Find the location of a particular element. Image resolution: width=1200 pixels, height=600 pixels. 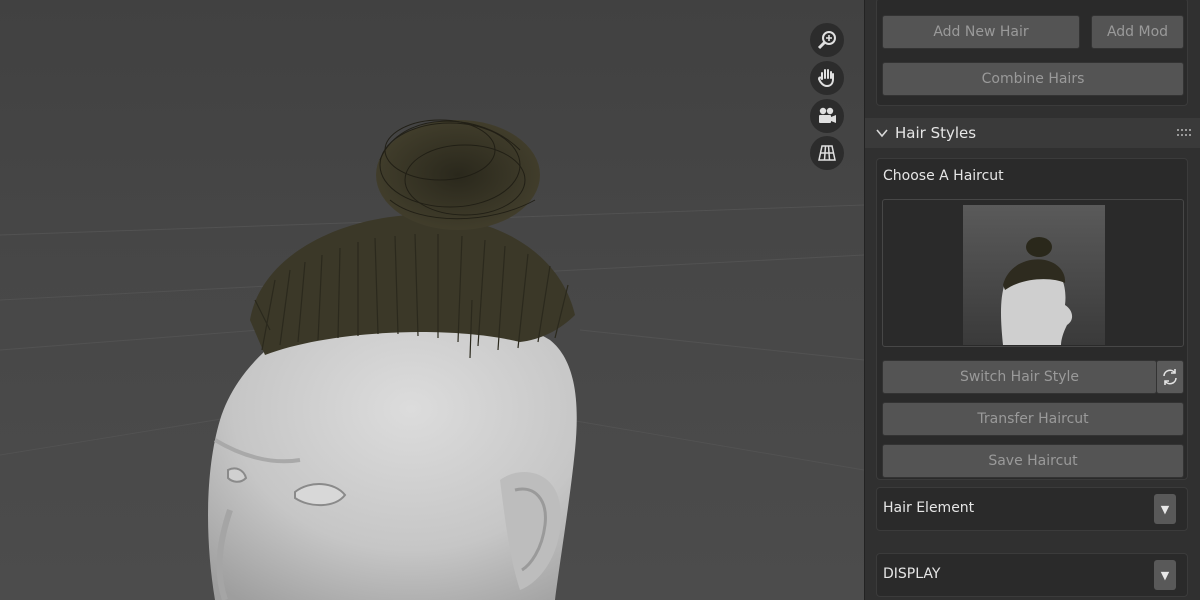

camera-icon is located at coordinates (827, 116).